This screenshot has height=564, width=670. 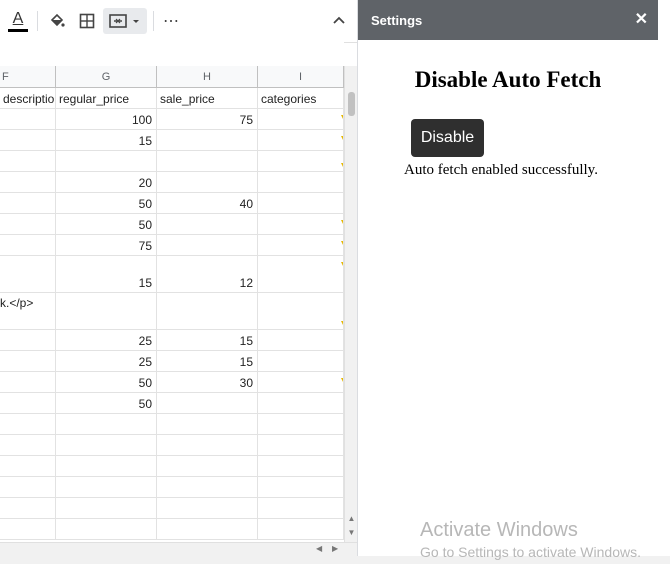 I want to click on scroll-right-arrow-icon: ▶, so click(x=335, y=548).